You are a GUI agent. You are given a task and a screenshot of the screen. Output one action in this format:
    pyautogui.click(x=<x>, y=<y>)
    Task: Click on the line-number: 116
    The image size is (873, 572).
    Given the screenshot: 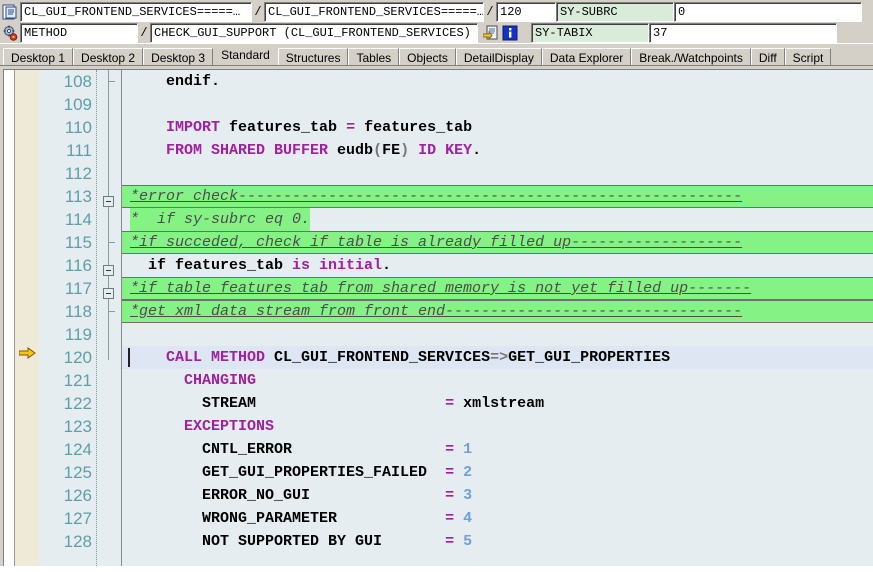 What is the action you would take?
    pyautogui.click(x=78, y=265)
    